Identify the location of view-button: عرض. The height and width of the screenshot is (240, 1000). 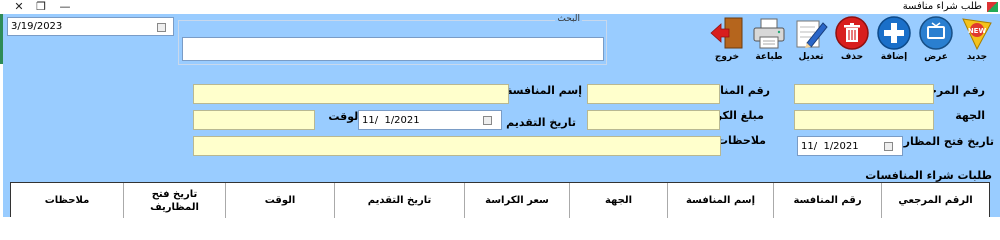
(936, 40).